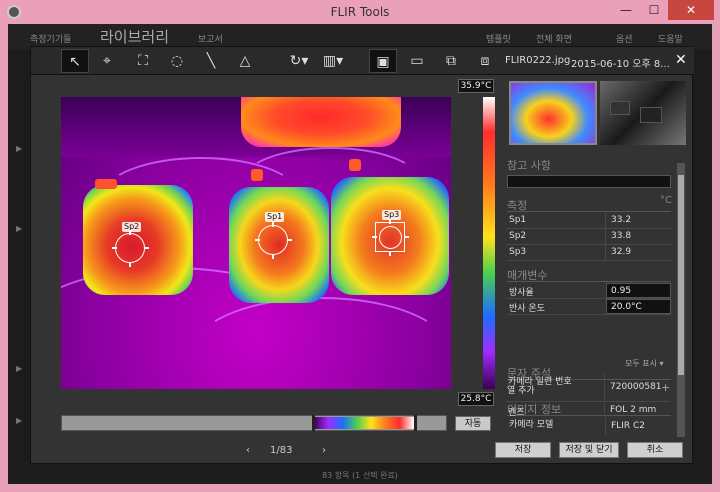  I want to click on image-mode-msx-icon: ⧉, so click(451, 61).